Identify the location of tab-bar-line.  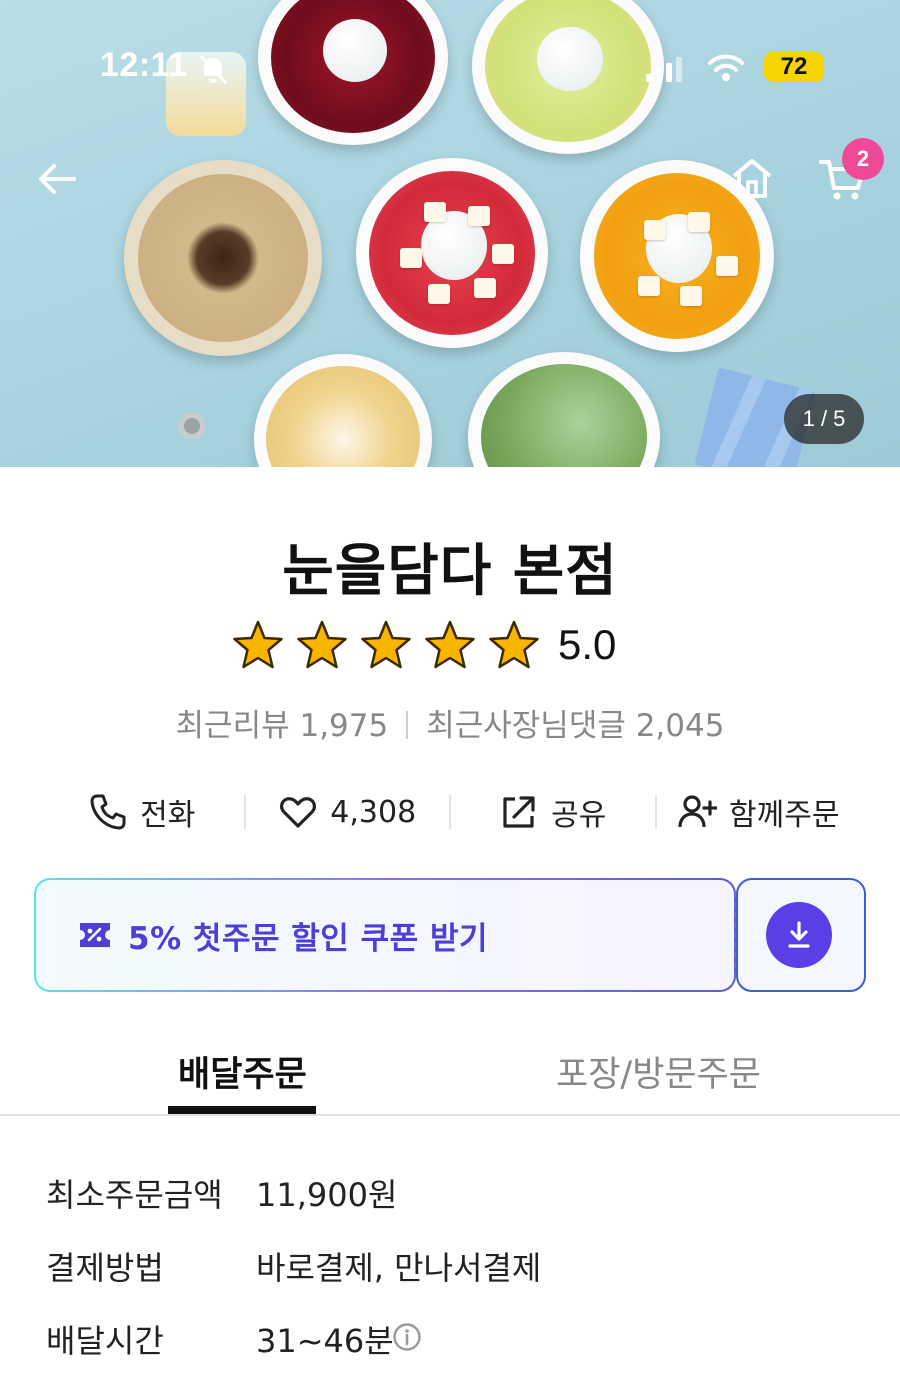
(450, 1115).